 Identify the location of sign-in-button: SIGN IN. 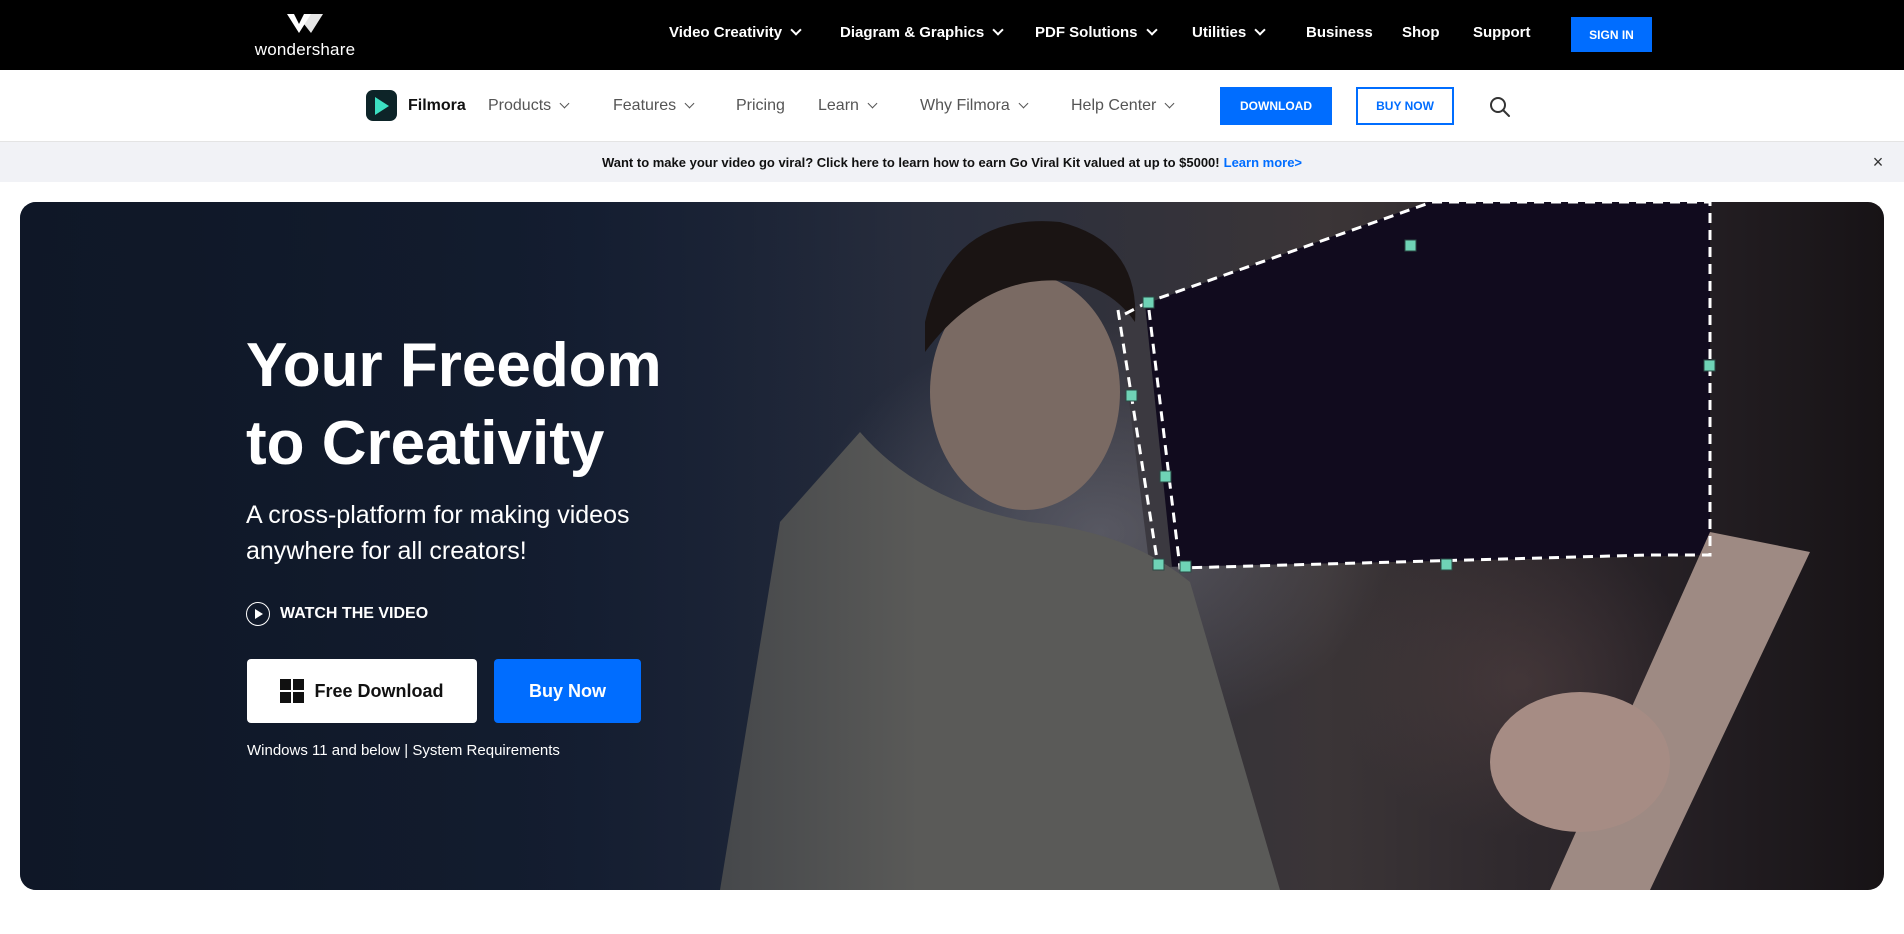
(1611, 34).